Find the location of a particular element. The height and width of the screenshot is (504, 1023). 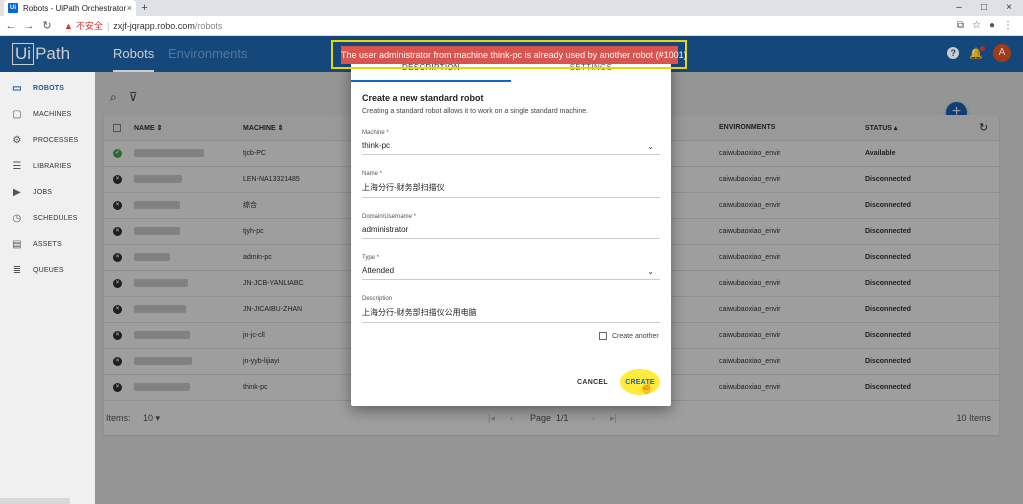

profile-icon: ● is located at coordinates (992, 25).